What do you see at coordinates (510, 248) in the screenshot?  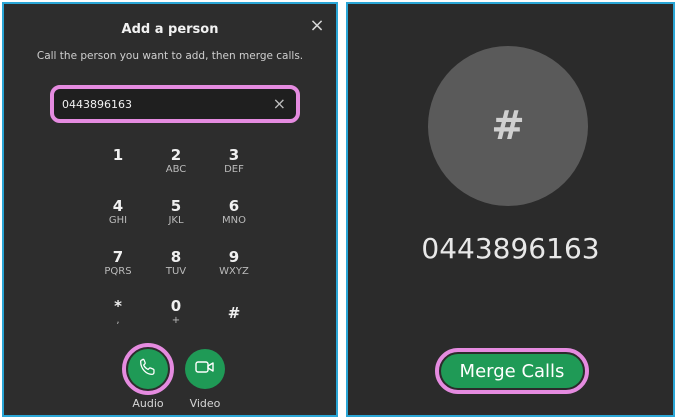 I see `call-number: 0443896163` at bounding box center [510, 248].